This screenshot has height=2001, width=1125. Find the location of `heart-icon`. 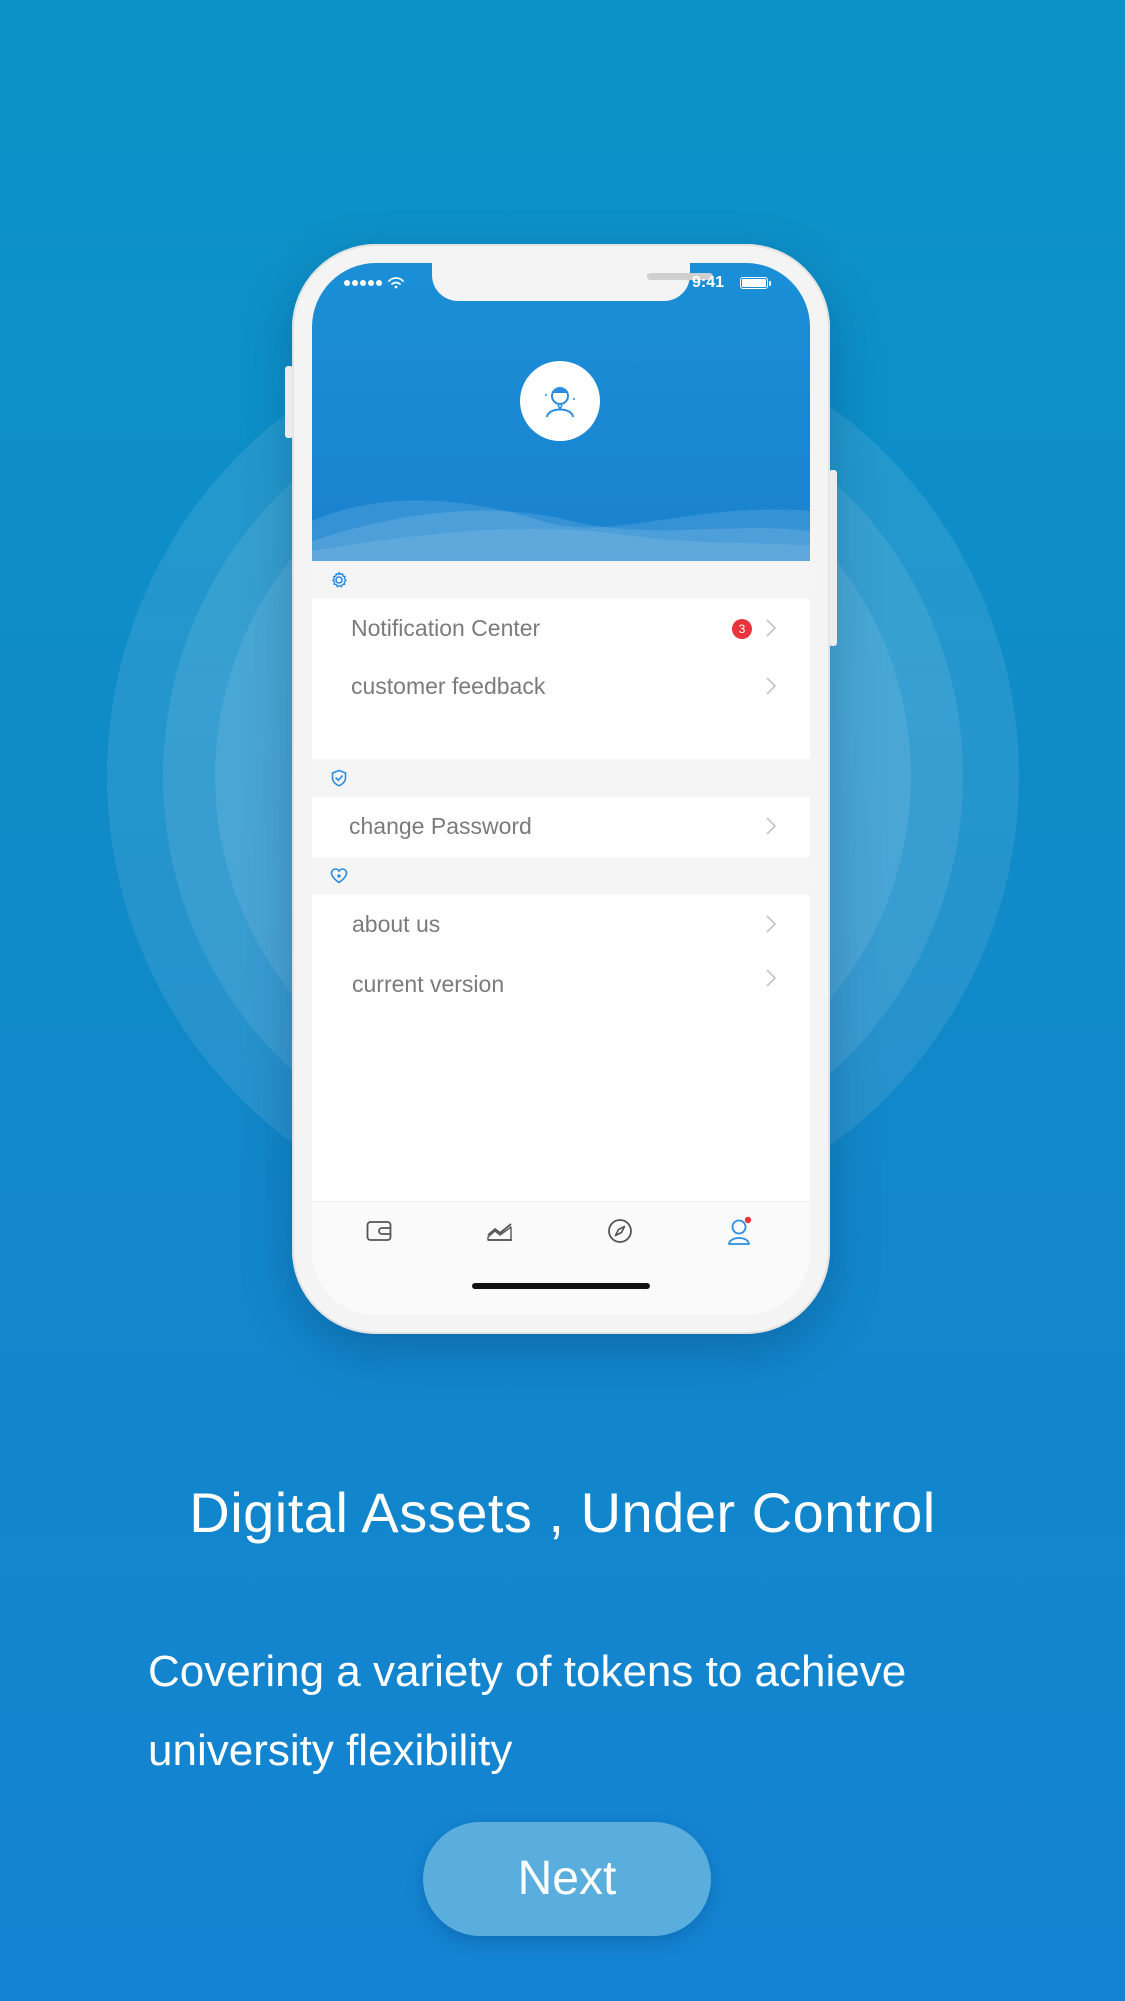

heart-icon is located at coordinates (339, 876).